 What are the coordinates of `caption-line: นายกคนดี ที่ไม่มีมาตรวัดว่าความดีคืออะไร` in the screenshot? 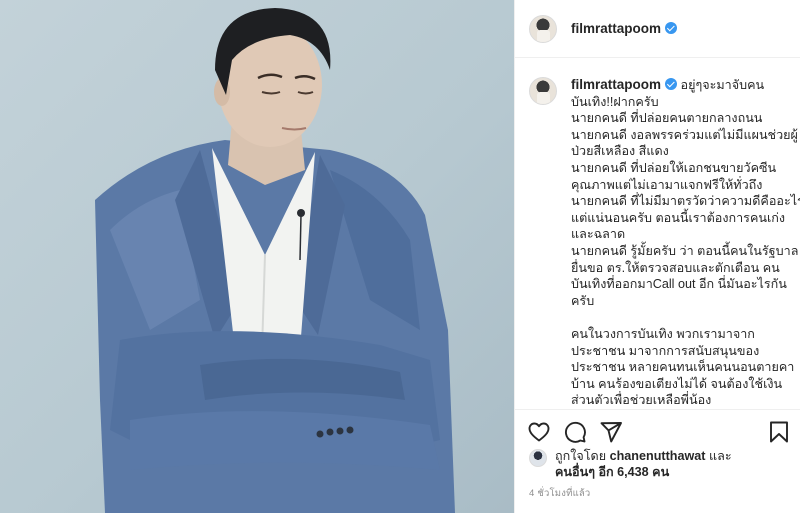 It's located at (685, 201).